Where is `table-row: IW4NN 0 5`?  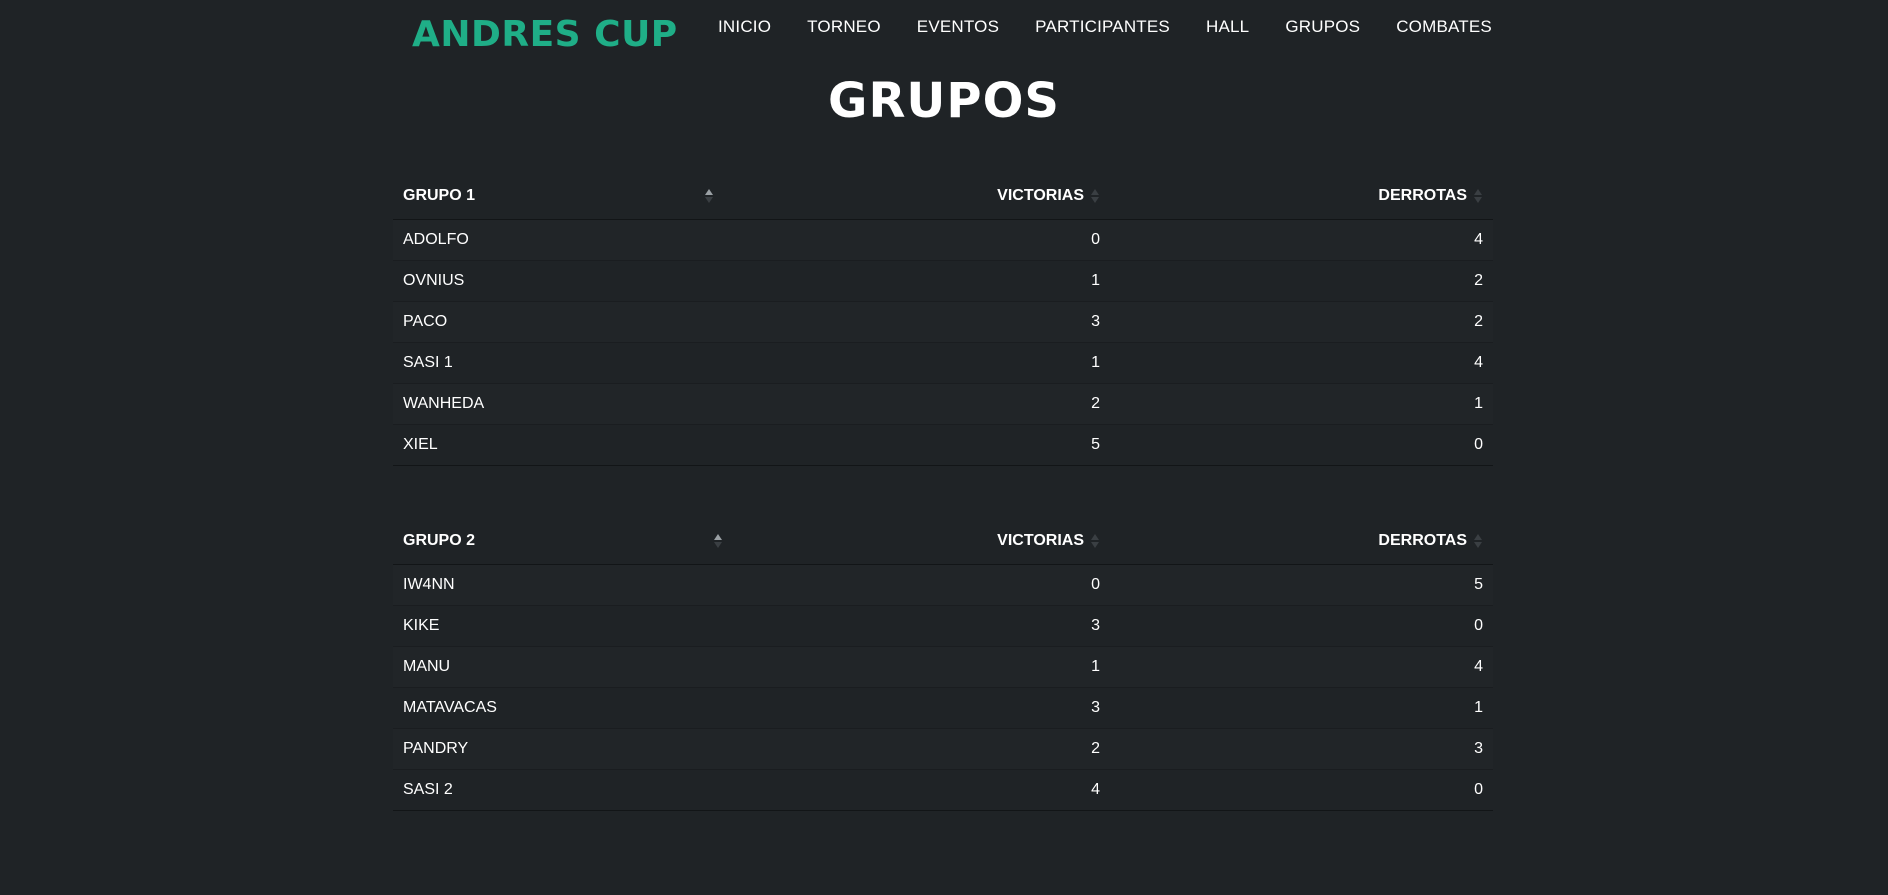
table-row: IW4NN 0 5 is located at coordinates (943, 585).